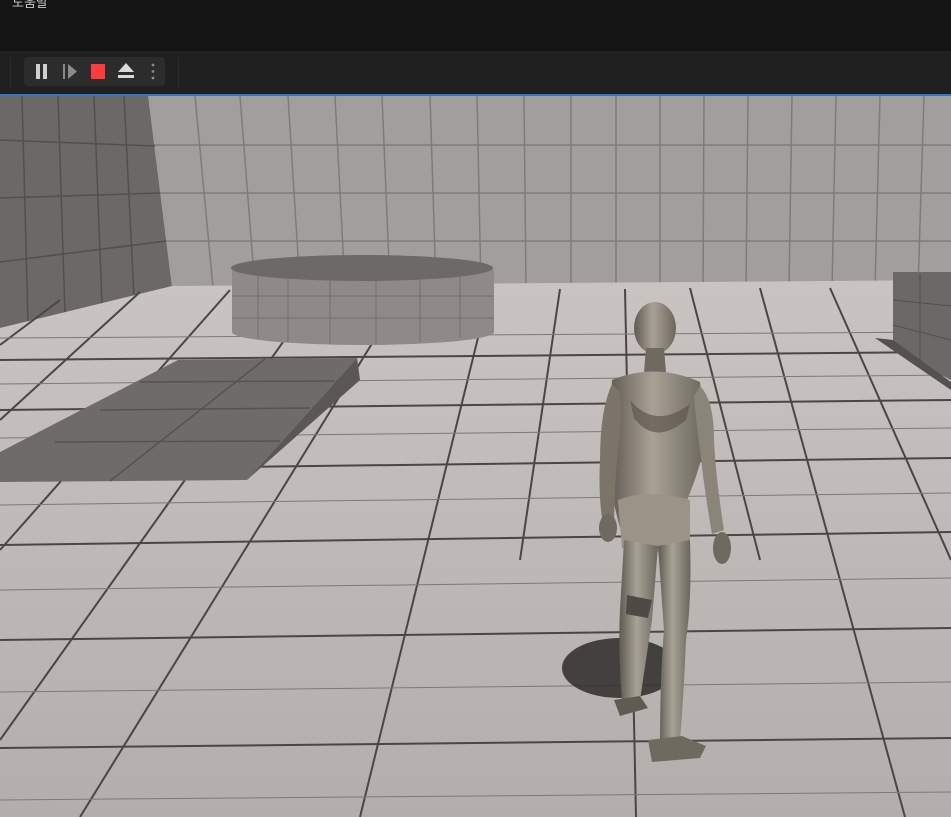  Describe the element at coordinates (475, 72) in the screenshot. I see `play-toolbar` at that location.